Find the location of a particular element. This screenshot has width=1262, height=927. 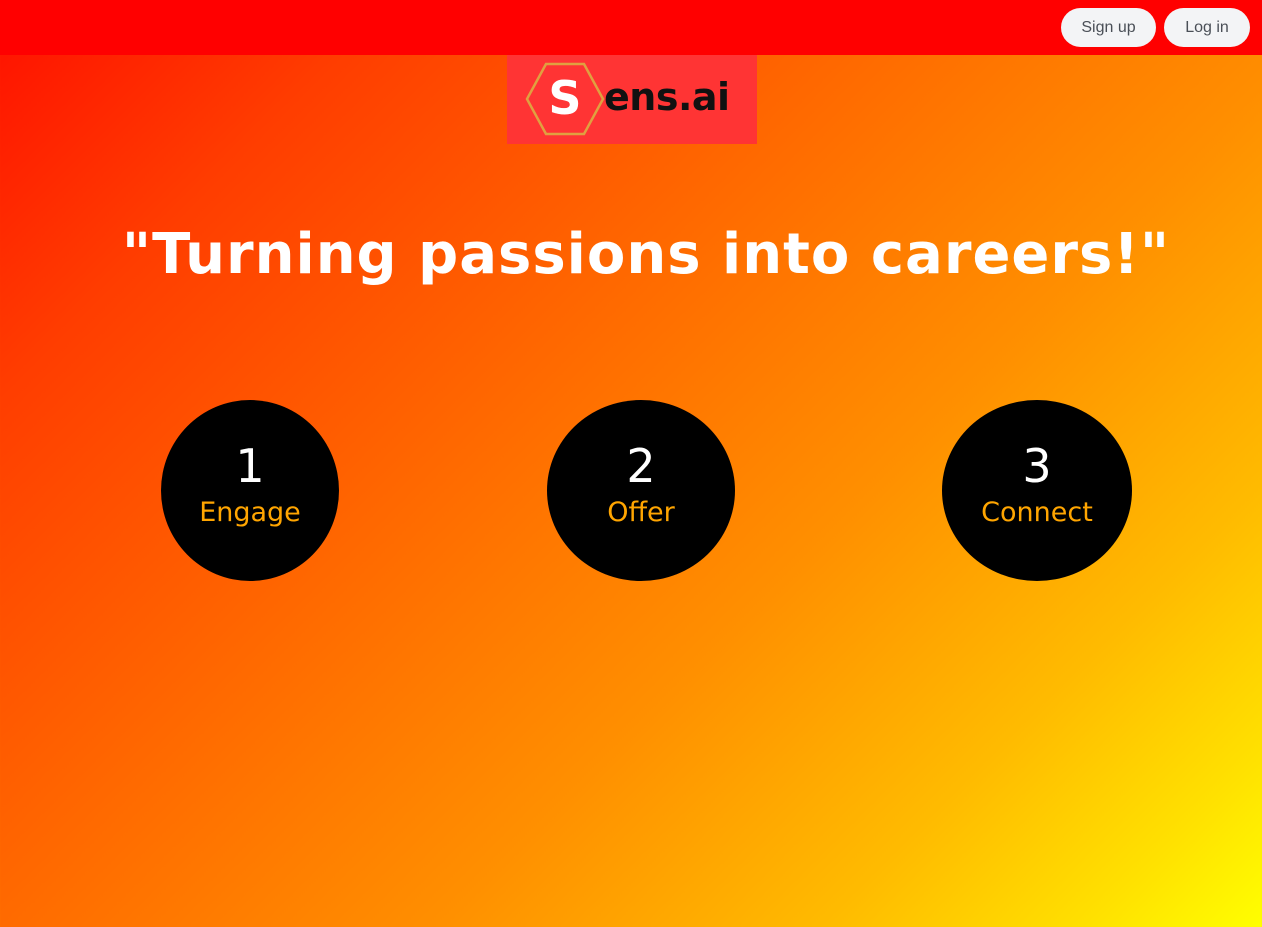

logo-letter: S is located at coordinates (564, 98).